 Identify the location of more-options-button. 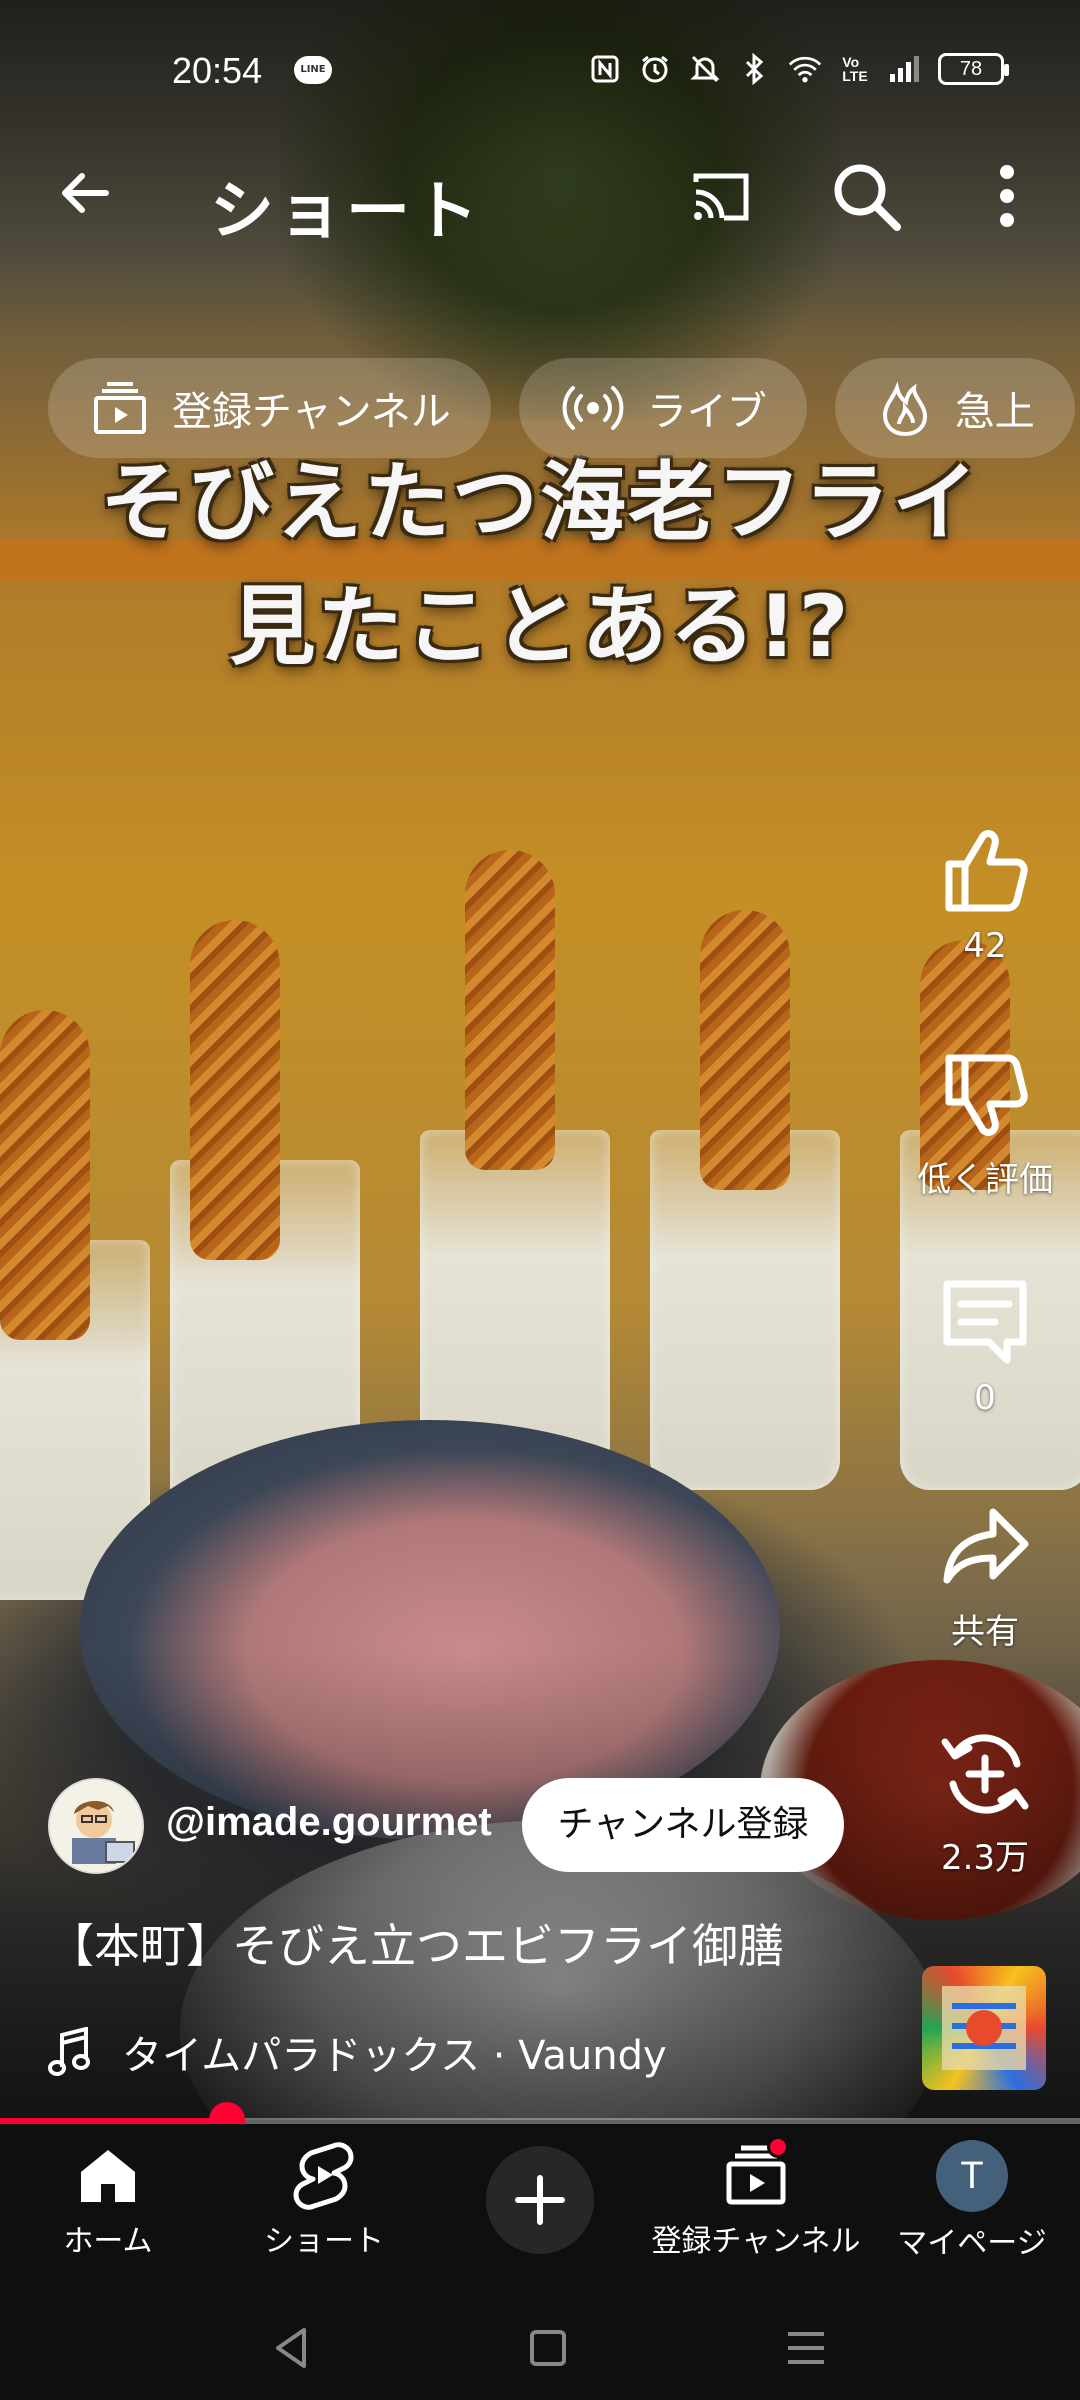
(1007, 196).